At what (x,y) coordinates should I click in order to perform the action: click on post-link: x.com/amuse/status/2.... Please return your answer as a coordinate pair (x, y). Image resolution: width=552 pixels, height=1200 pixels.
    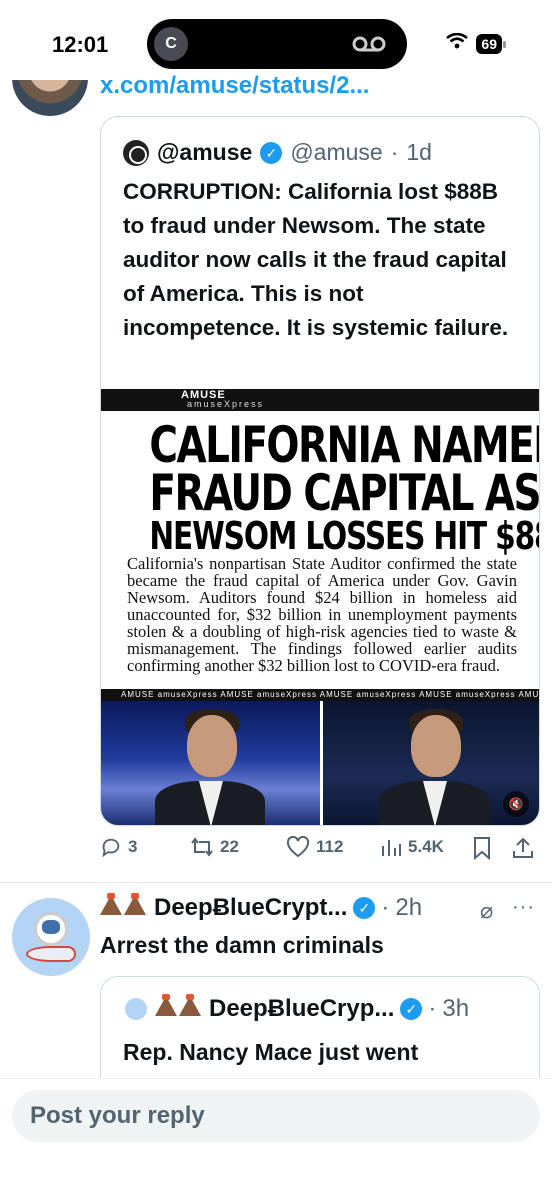
    Looking at the image, I should click on (234, 86).